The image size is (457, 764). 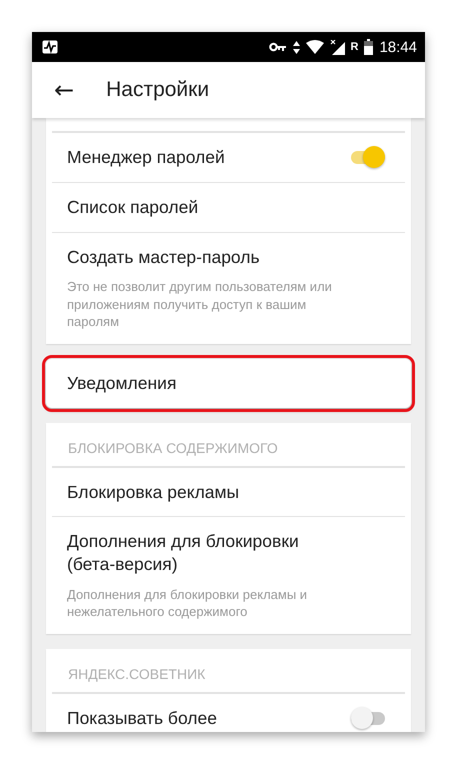 What do you see at coordinates (226, 383) in the screenshot?
I see `setting-label: Уведомления` at bounding box center [226, 383].